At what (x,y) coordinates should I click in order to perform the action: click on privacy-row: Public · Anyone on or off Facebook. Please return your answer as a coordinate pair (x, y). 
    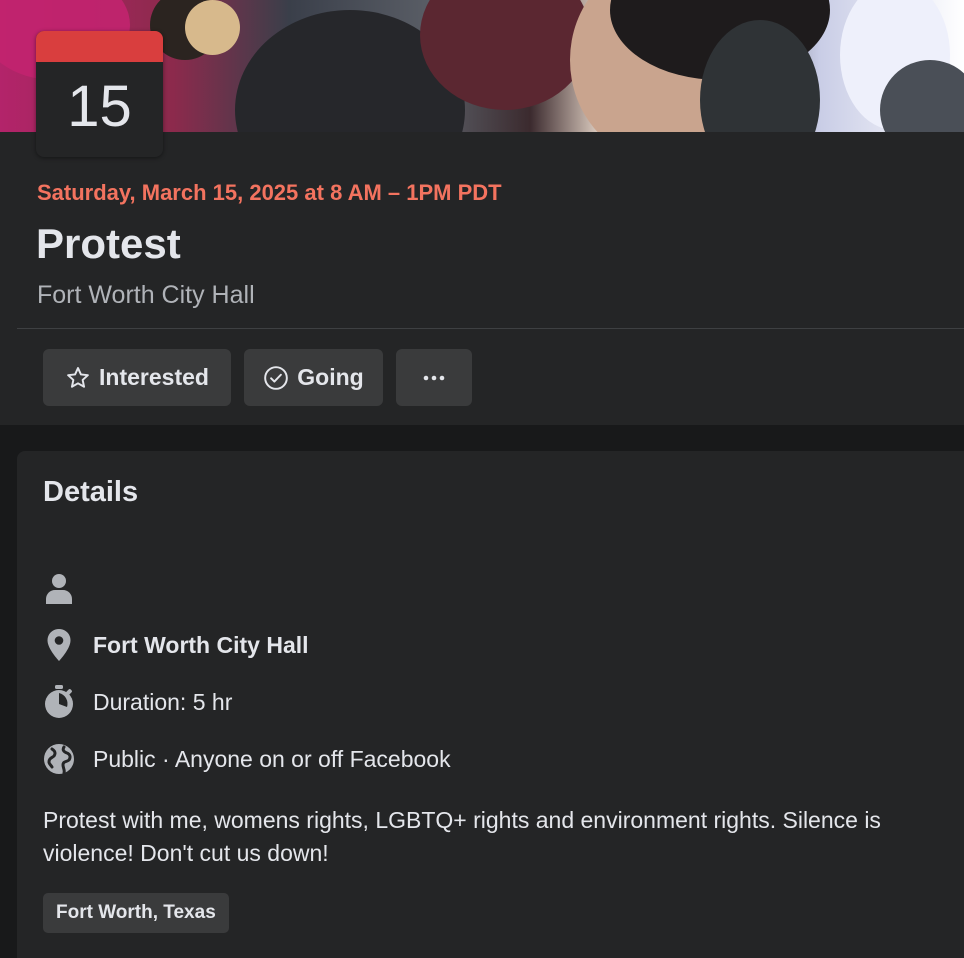
    Looking at the image, I should click on (247, 759).